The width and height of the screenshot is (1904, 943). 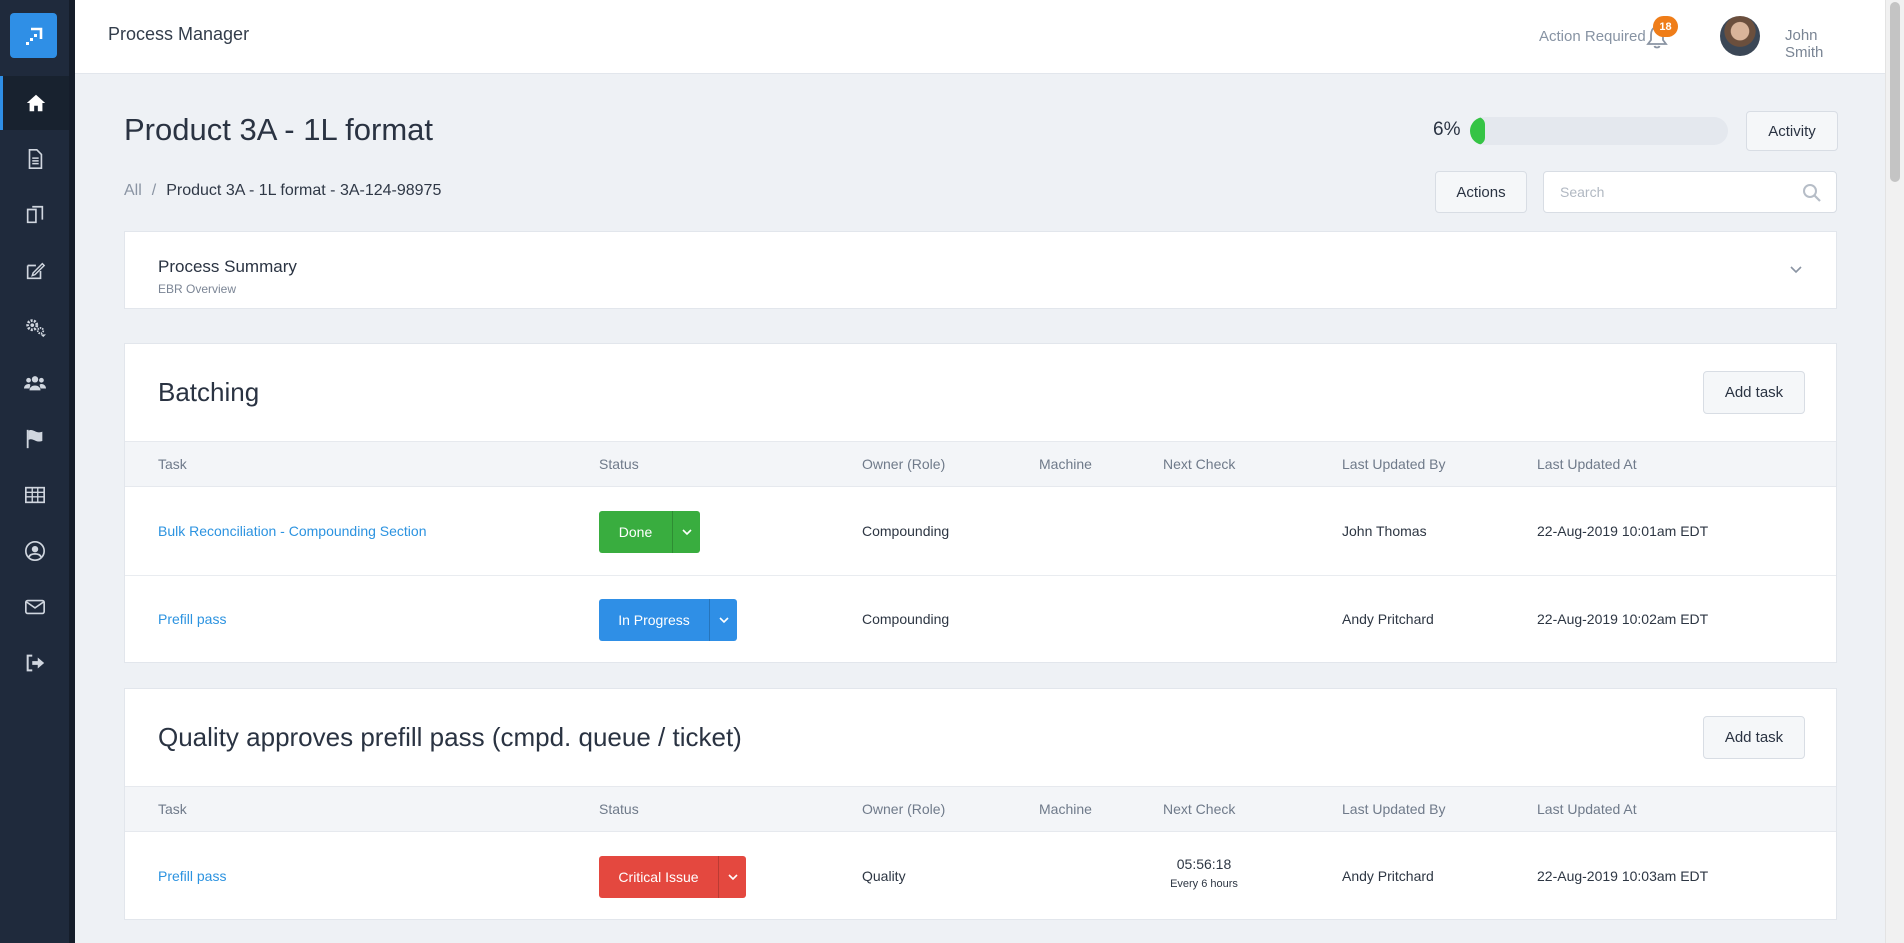 What do you see at coordinates (1599, 131) in the screenshot?
I see `progress-bar` at bounding box center [1599, 131].